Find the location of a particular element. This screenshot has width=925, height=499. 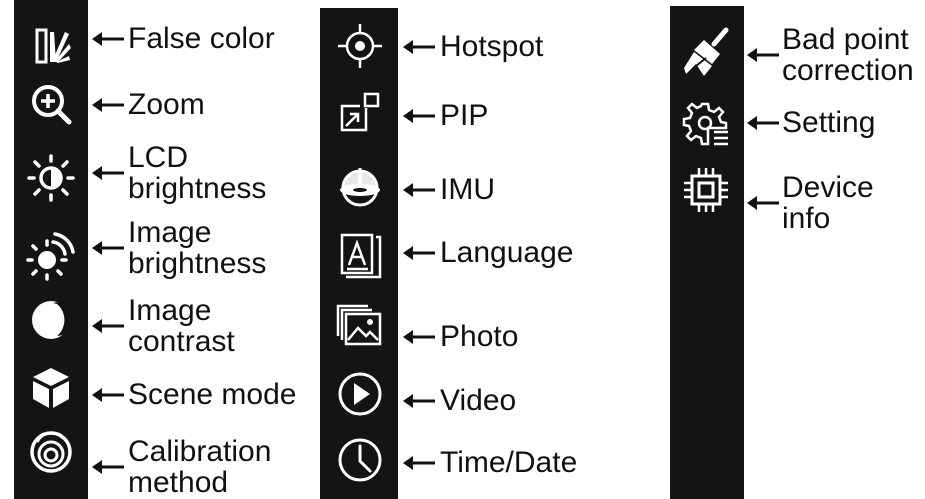

callout-false-color: False color is located at coordinates (183, 39).